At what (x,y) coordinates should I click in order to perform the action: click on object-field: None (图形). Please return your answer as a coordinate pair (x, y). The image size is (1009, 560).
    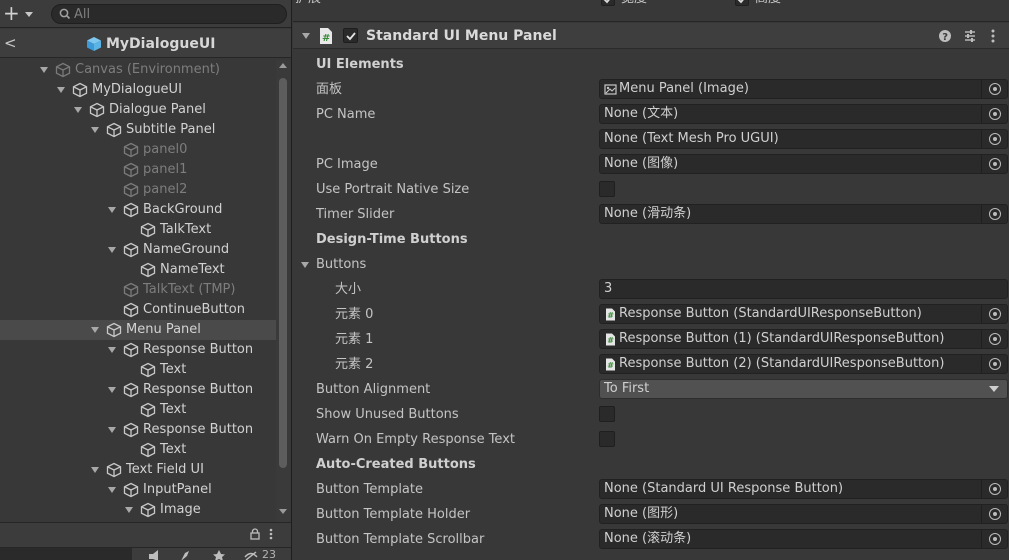
    Looking at the image, I should click on (803, 514).